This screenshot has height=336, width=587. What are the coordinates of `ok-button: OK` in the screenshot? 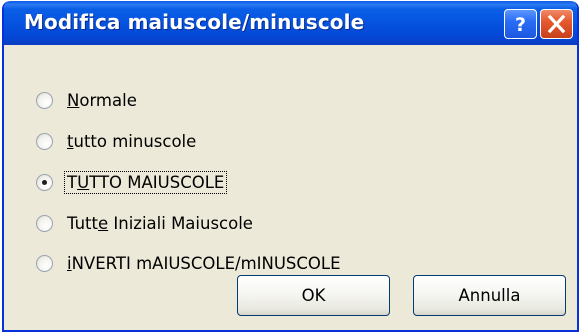 It's located at (313, 295).